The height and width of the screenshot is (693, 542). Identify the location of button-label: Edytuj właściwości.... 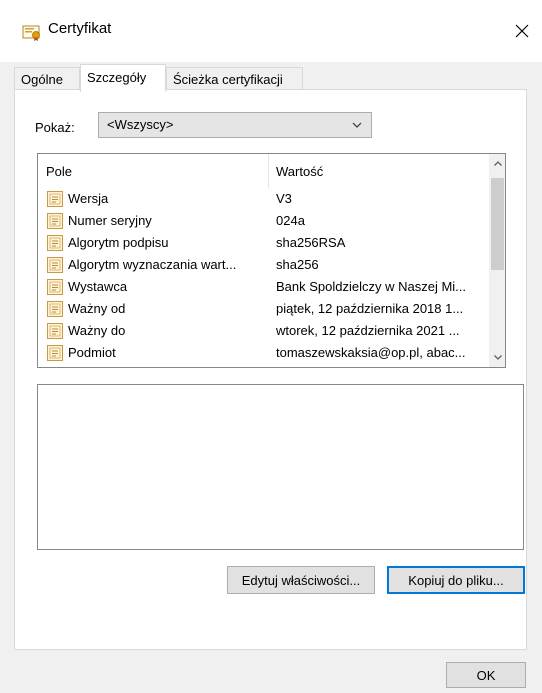
(301, 580).